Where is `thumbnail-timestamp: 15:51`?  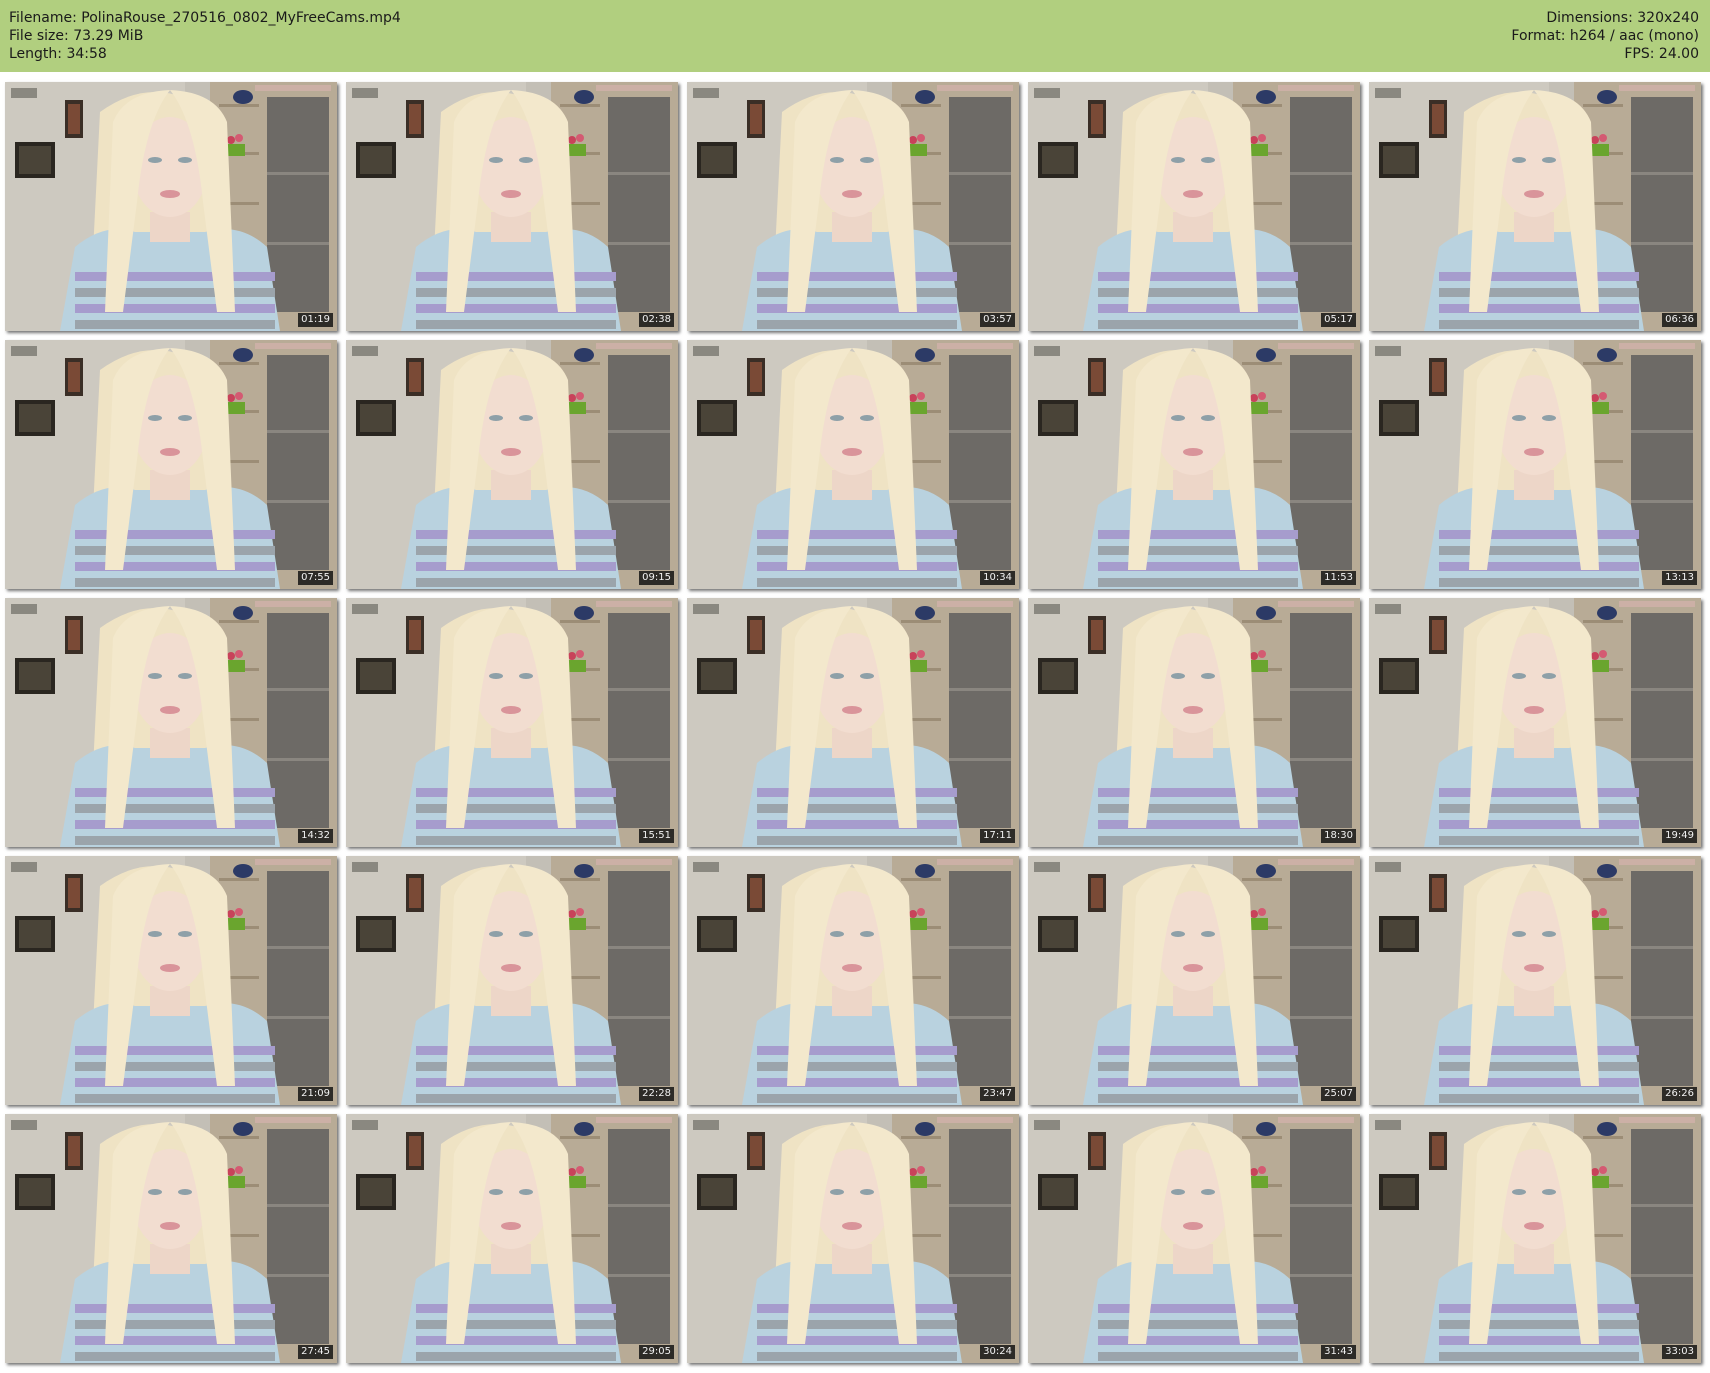
thumbnail-timestamp: 15:51 is located at coordinates (656, 836).